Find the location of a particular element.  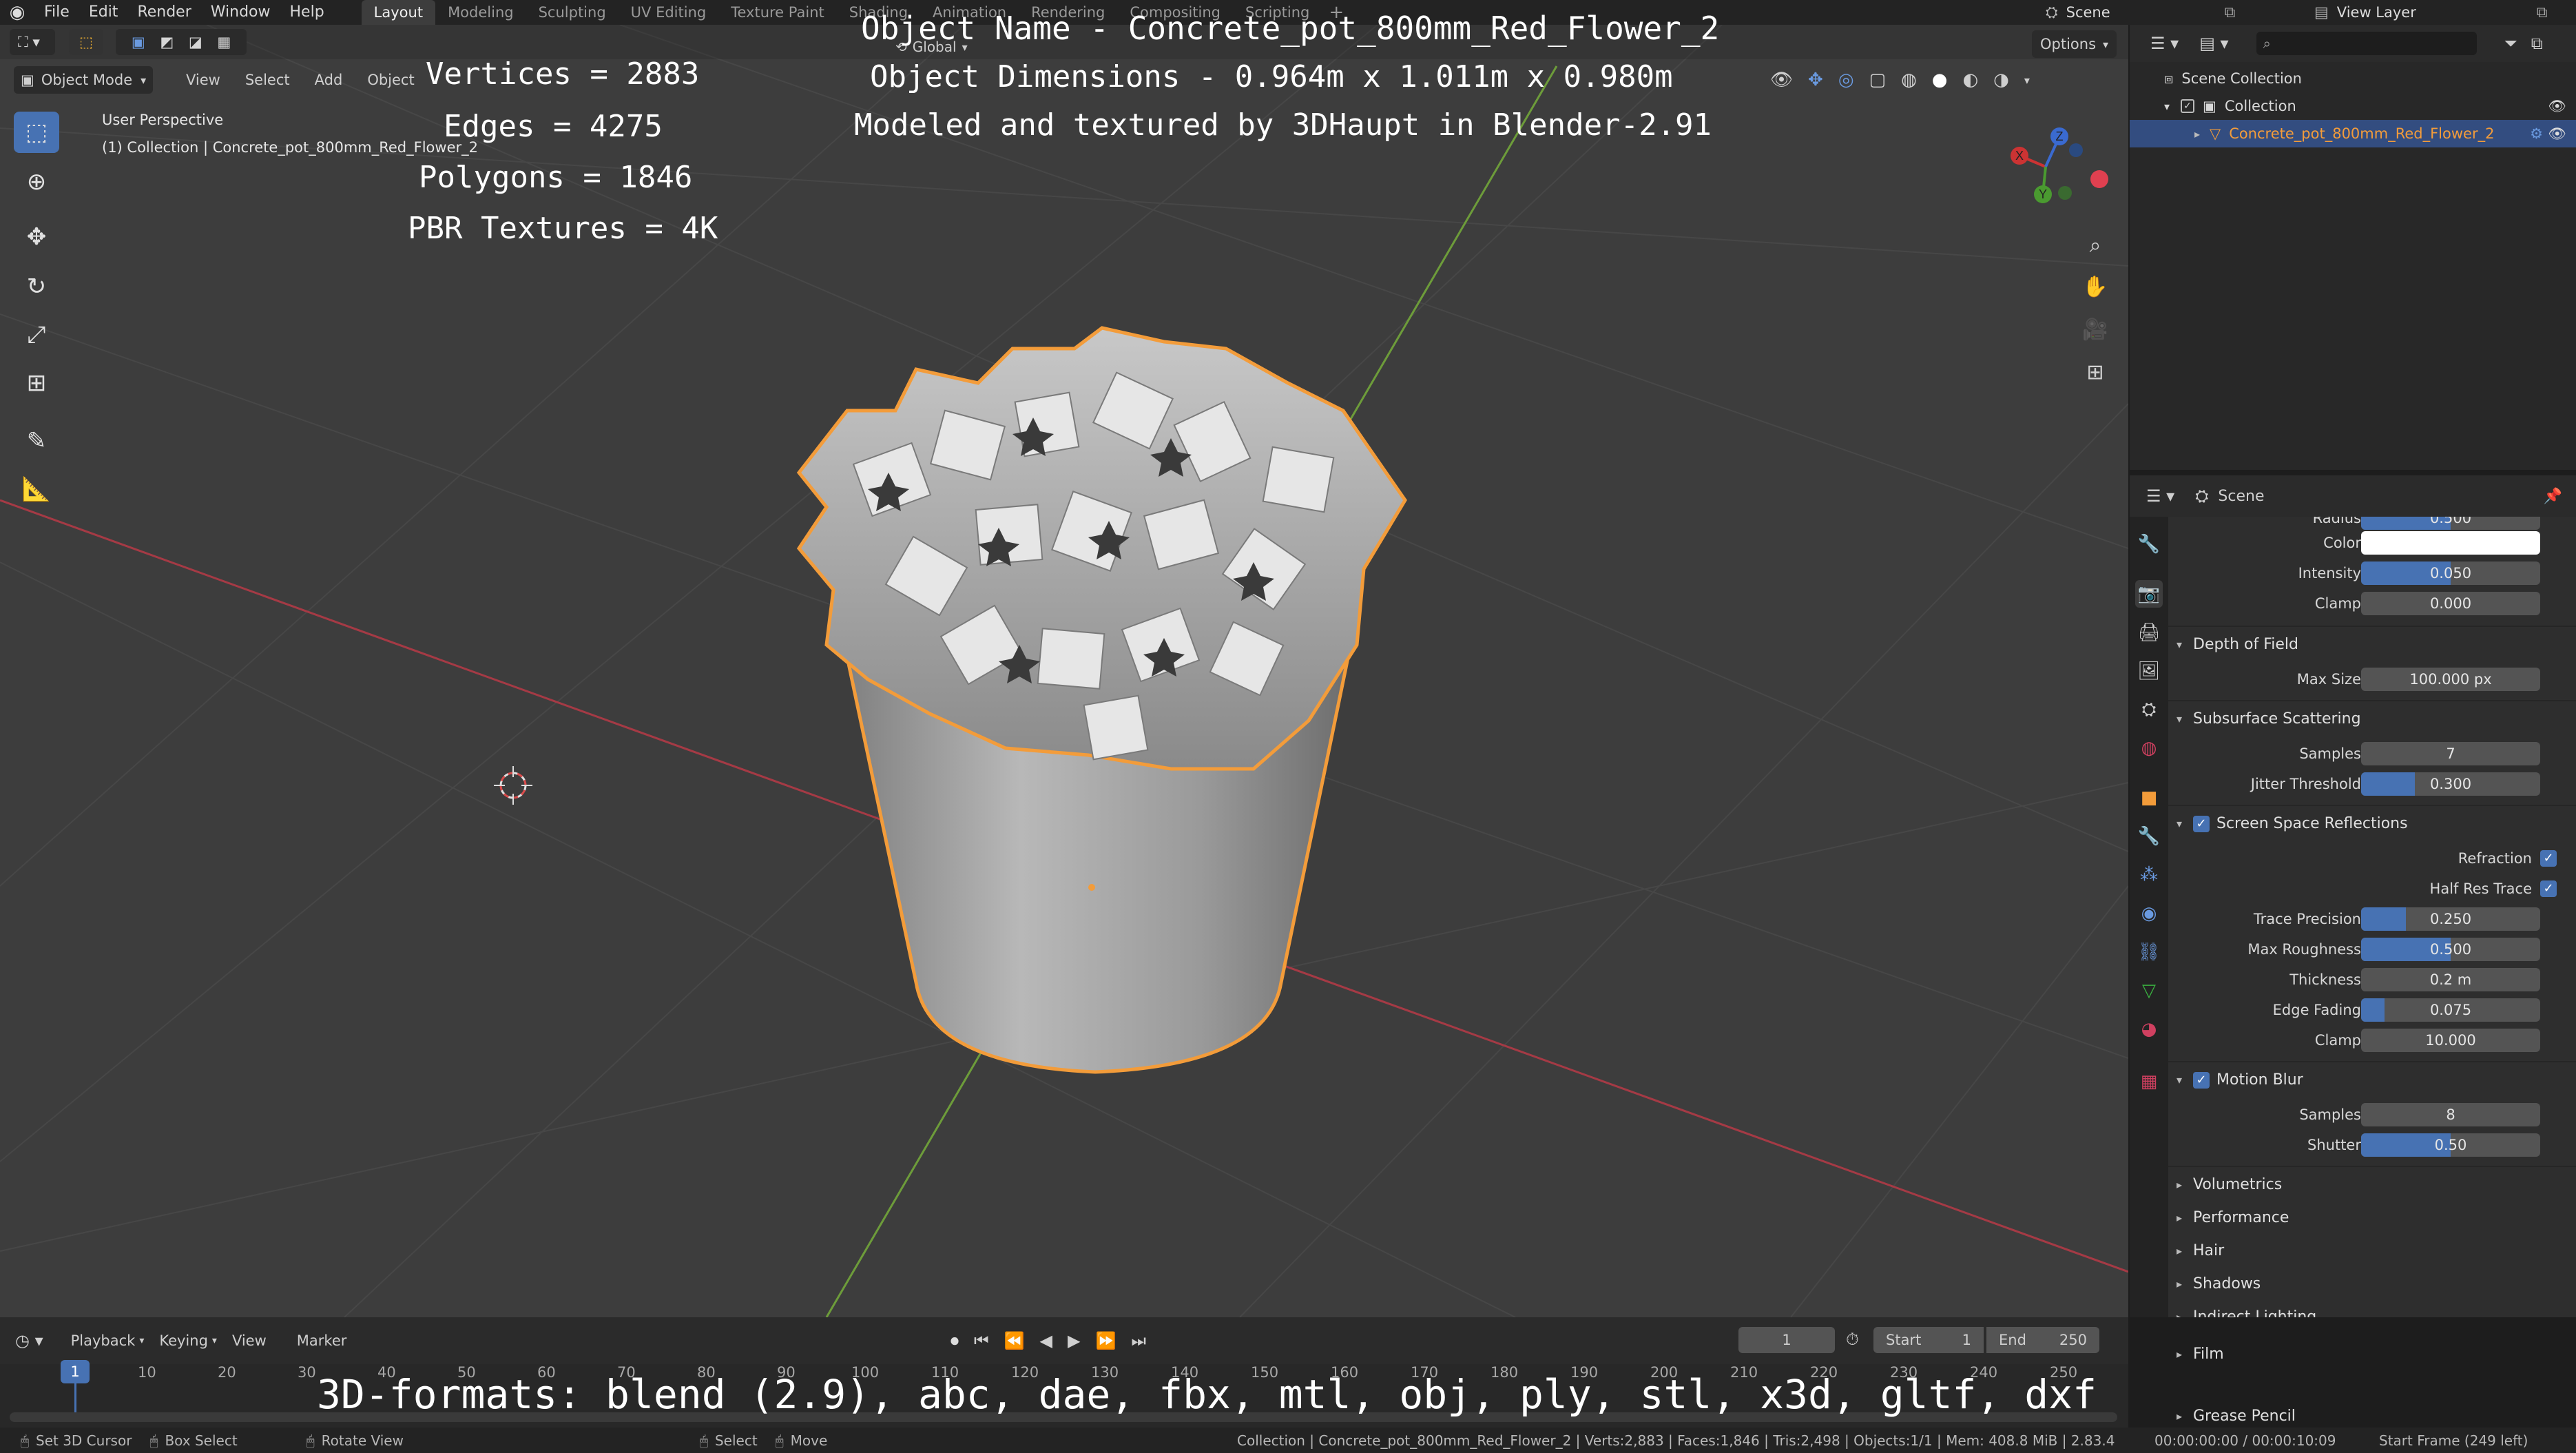

start-frame-field: Start 1 is located at coordinates (1929, 1340).